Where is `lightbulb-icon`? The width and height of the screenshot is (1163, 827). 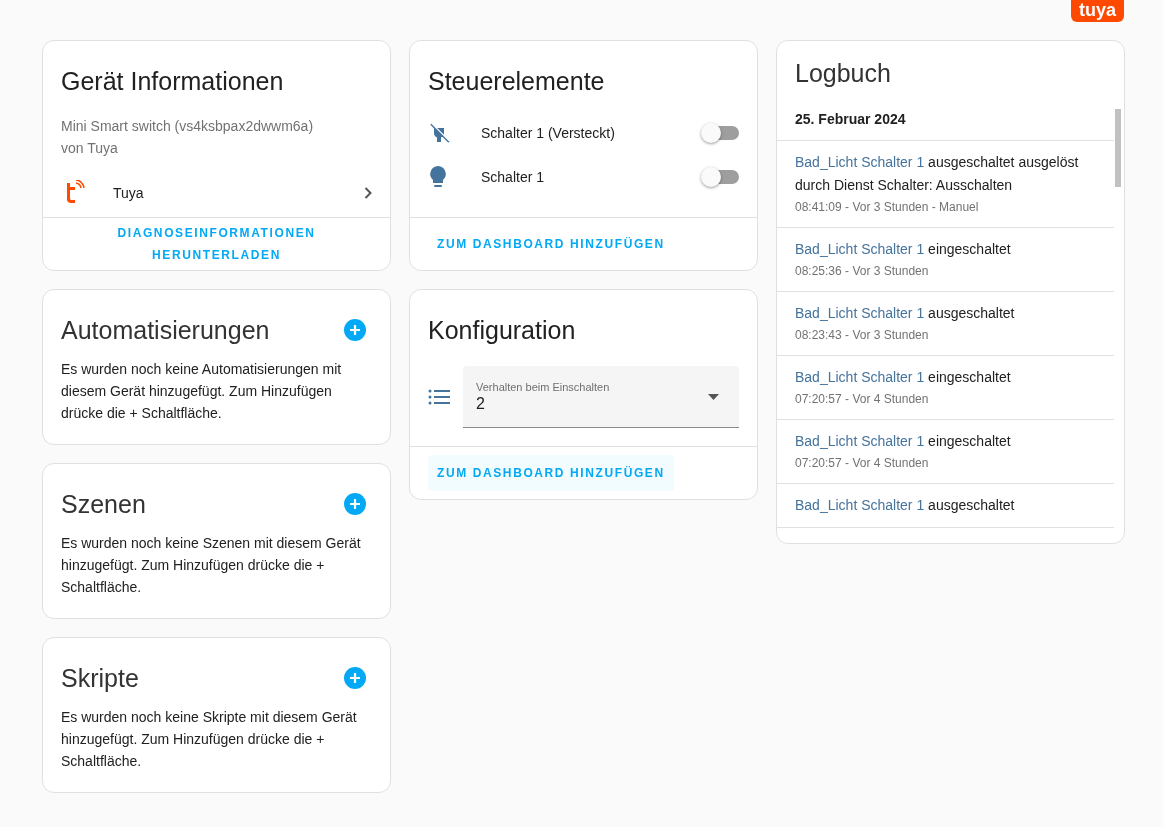
lightbulb-icon is located at coordinates (438, 177).